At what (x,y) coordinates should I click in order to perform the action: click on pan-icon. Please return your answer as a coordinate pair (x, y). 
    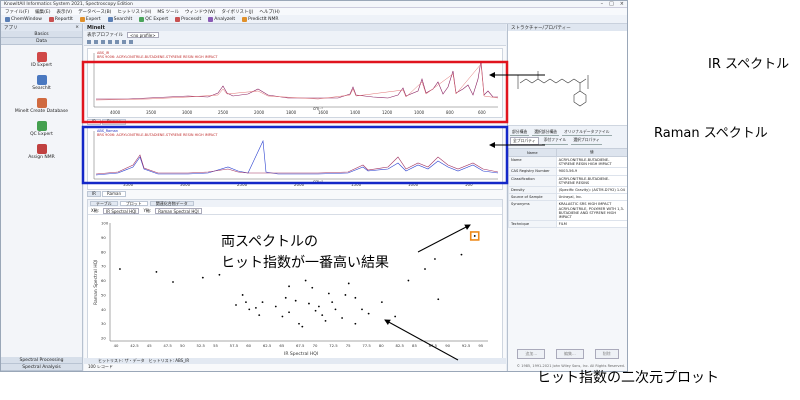
    Looking at the image, I should click on (103, 42).